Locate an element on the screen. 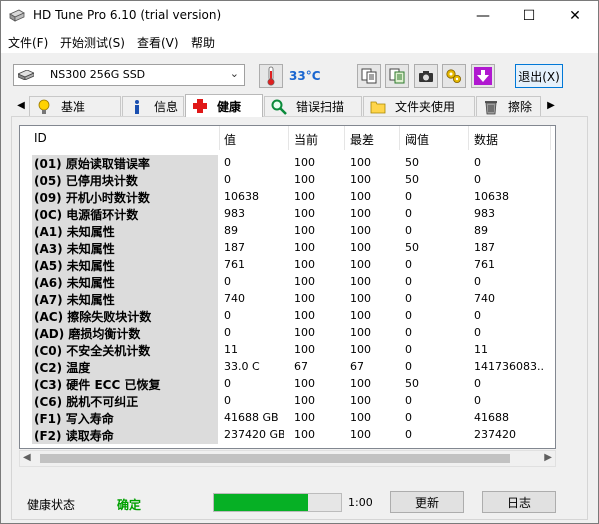 The image size is (599, 524). tab-health: 健康 is located at coordinates (224, 105).